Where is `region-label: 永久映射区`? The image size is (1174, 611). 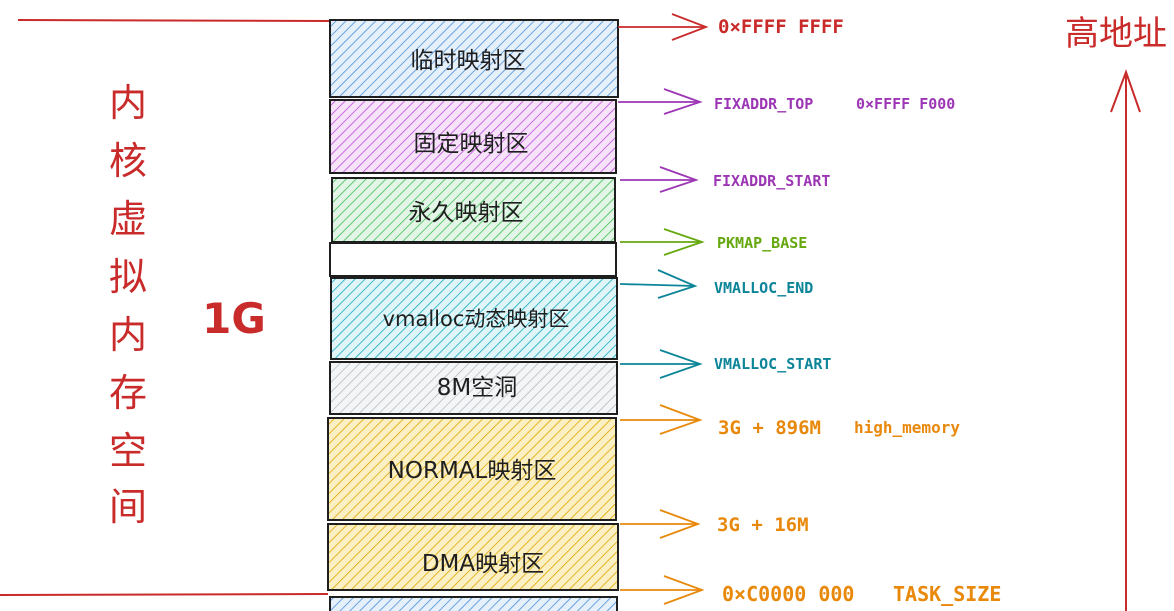
region-label: 永久映射区 is located at coordinates (466, 213).